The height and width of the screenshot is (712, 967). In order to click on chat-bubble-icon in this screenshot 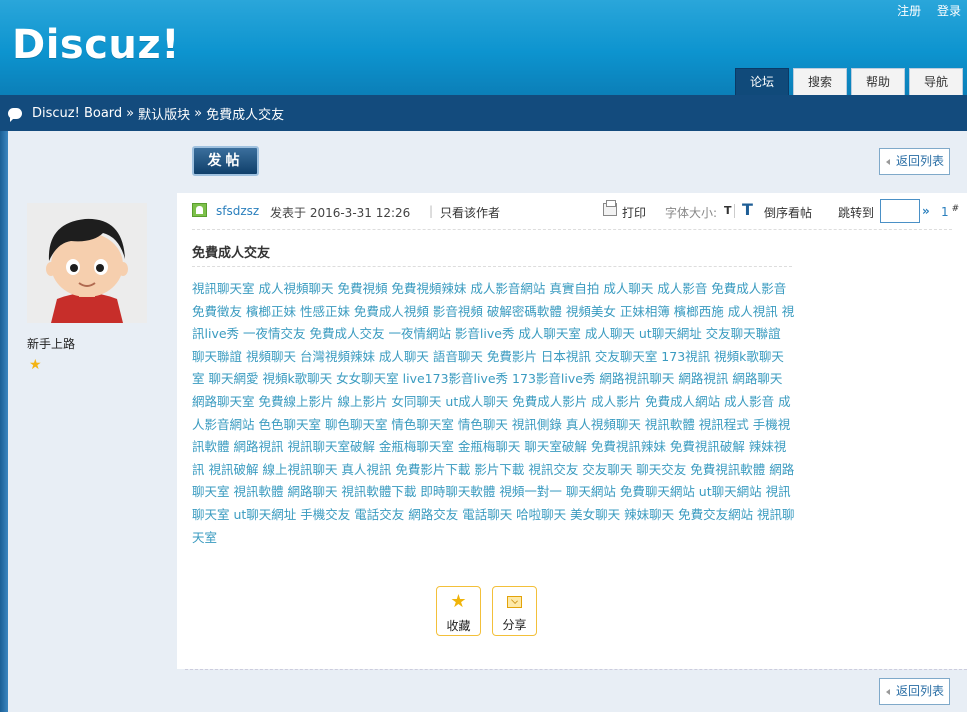, I will do `click(15, 114)`.